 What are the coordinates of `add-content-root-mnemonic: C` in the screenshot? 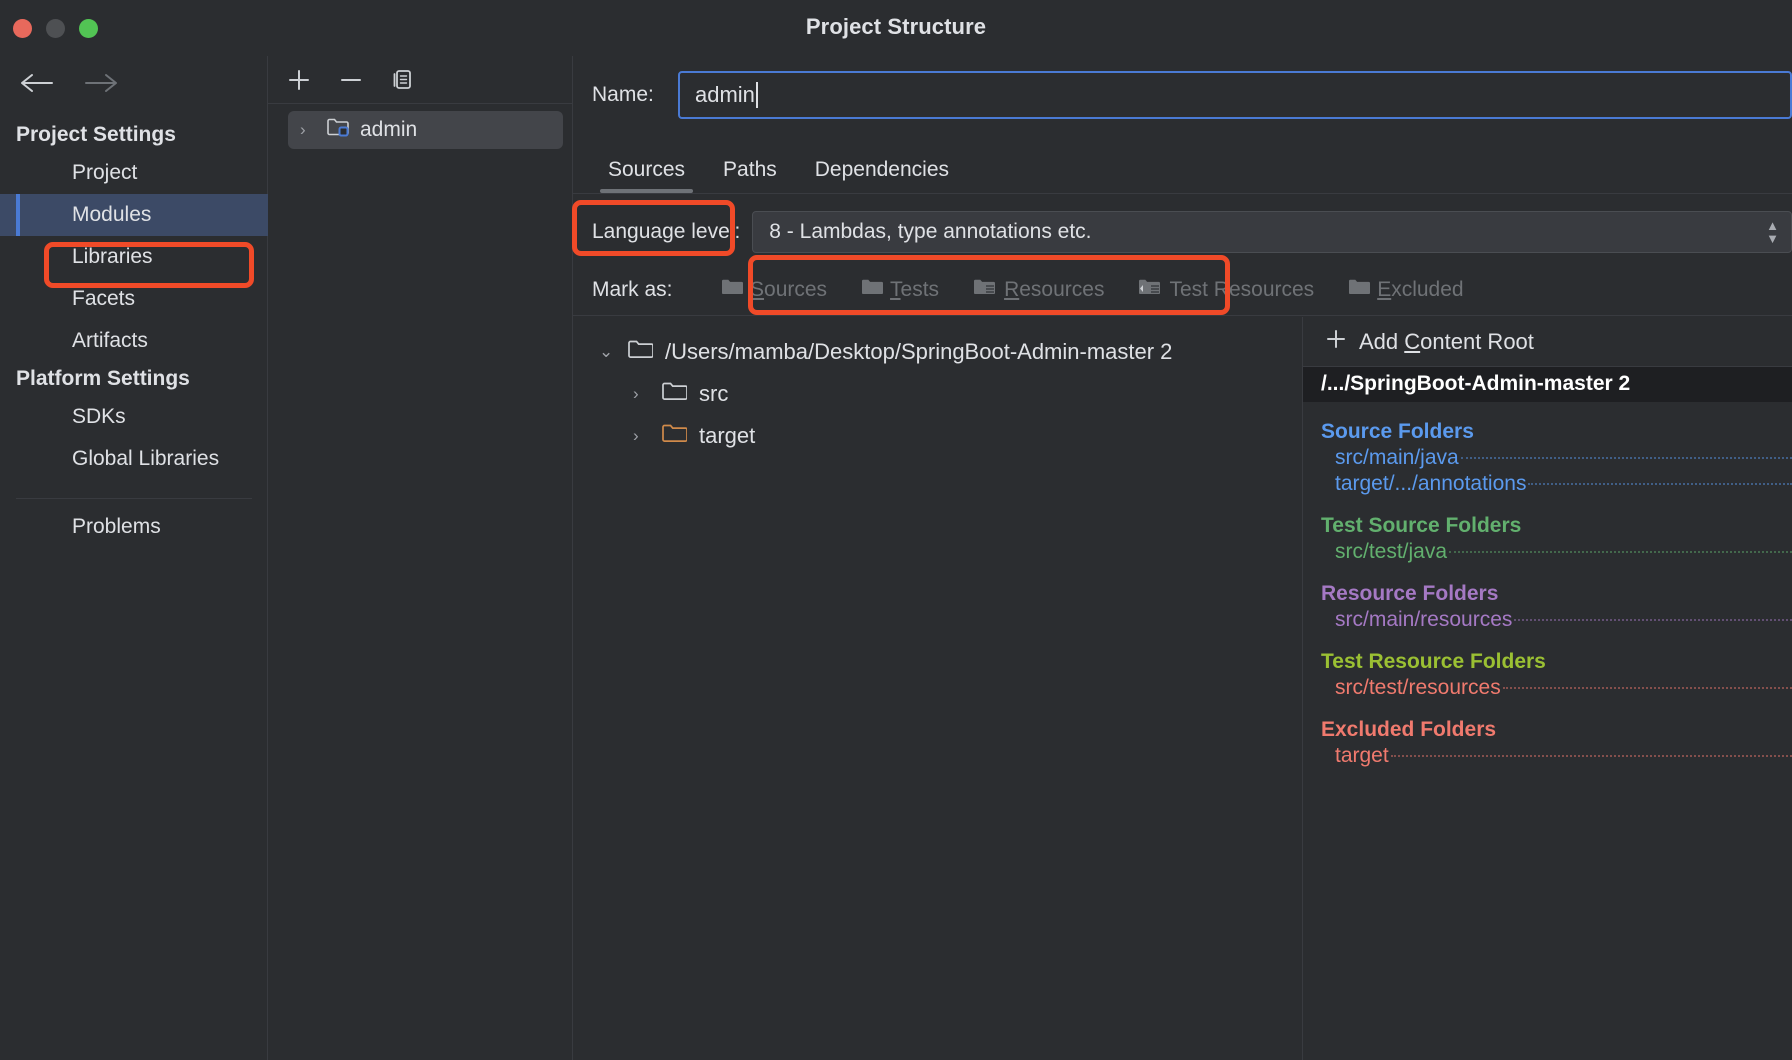 It's located at (1412, 341).